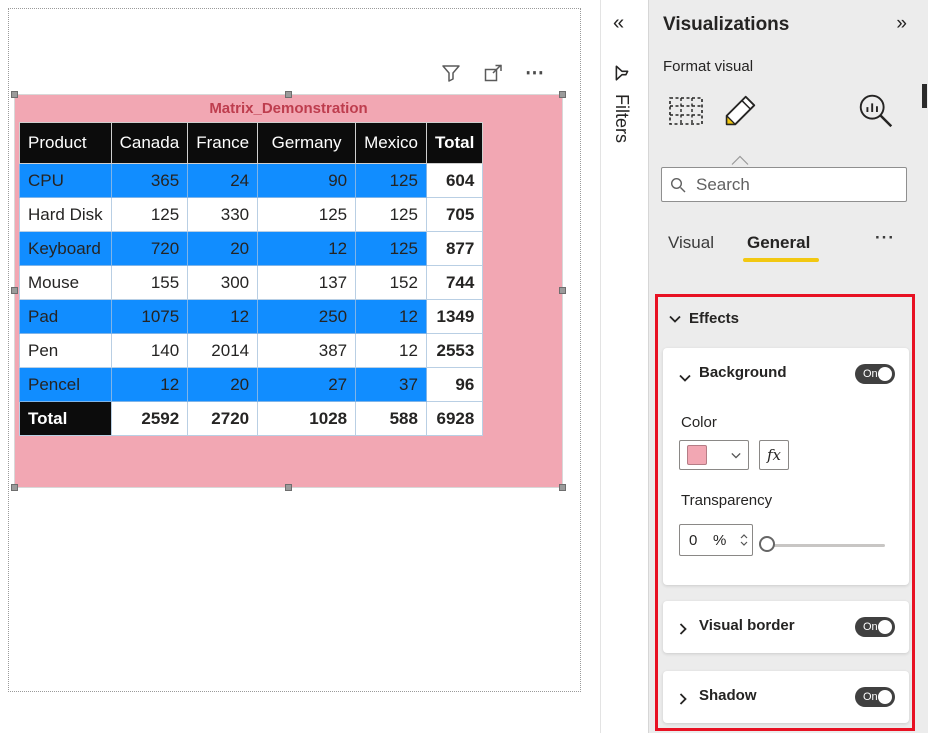 The image size is (928, 733). Describe the element at coordinates (149, 350) in the screenshot. I see `matrix-cell: 140` at that location.